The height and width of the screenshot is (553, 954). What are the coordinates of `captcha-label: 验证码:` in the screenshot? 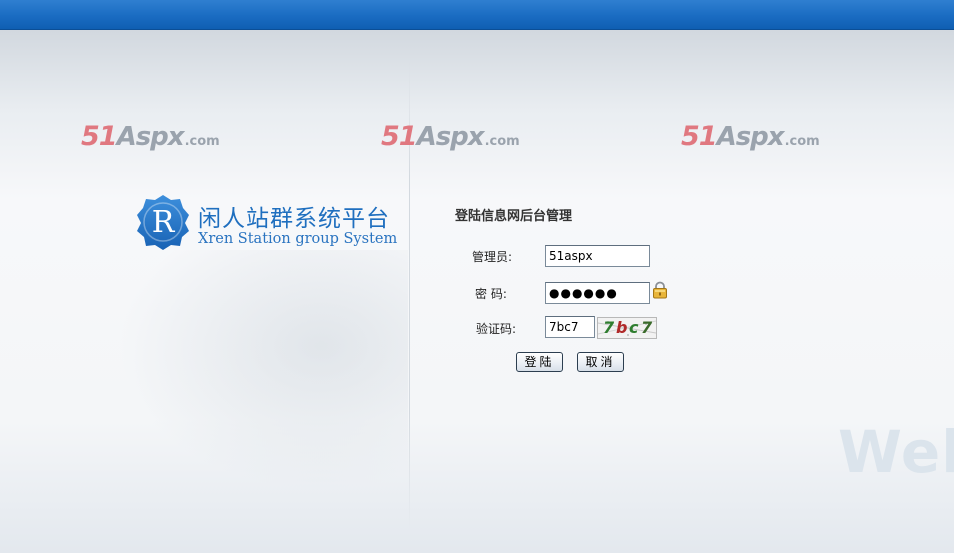 It's located at (496, 329).